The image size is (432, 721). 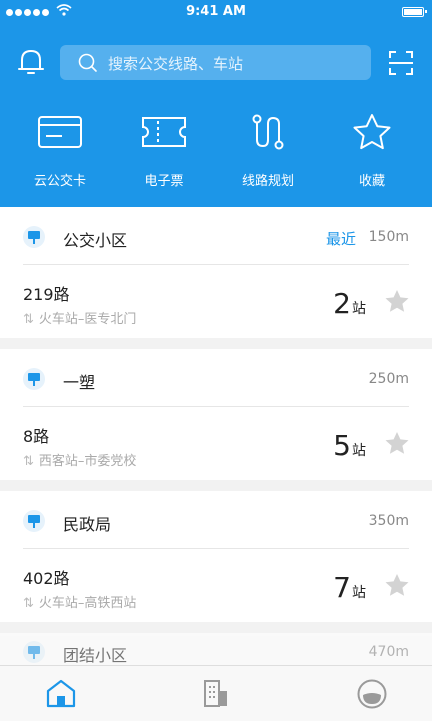 I want to click on route-direction-text: 西客站–市委党校, so click(x=87, y=461).